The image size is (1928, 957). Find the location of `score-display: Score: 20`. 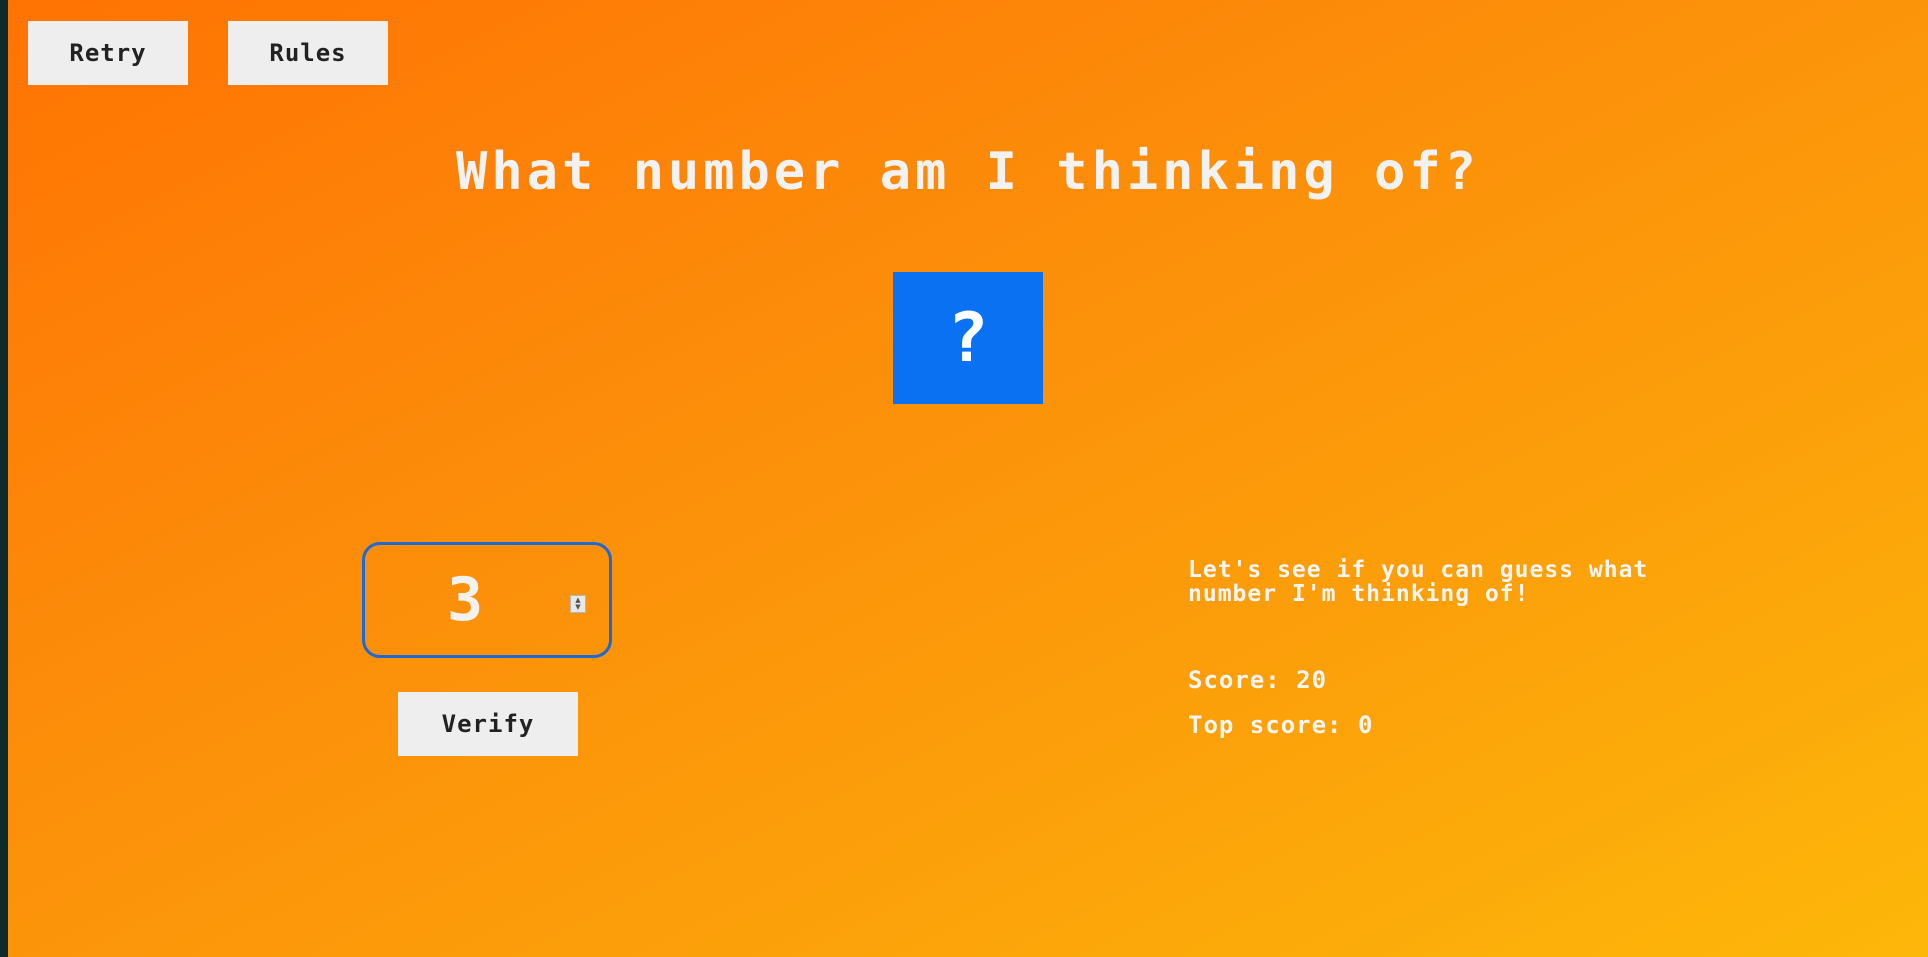

score-display: Score: 20 is located at coordinates (1257, 680).